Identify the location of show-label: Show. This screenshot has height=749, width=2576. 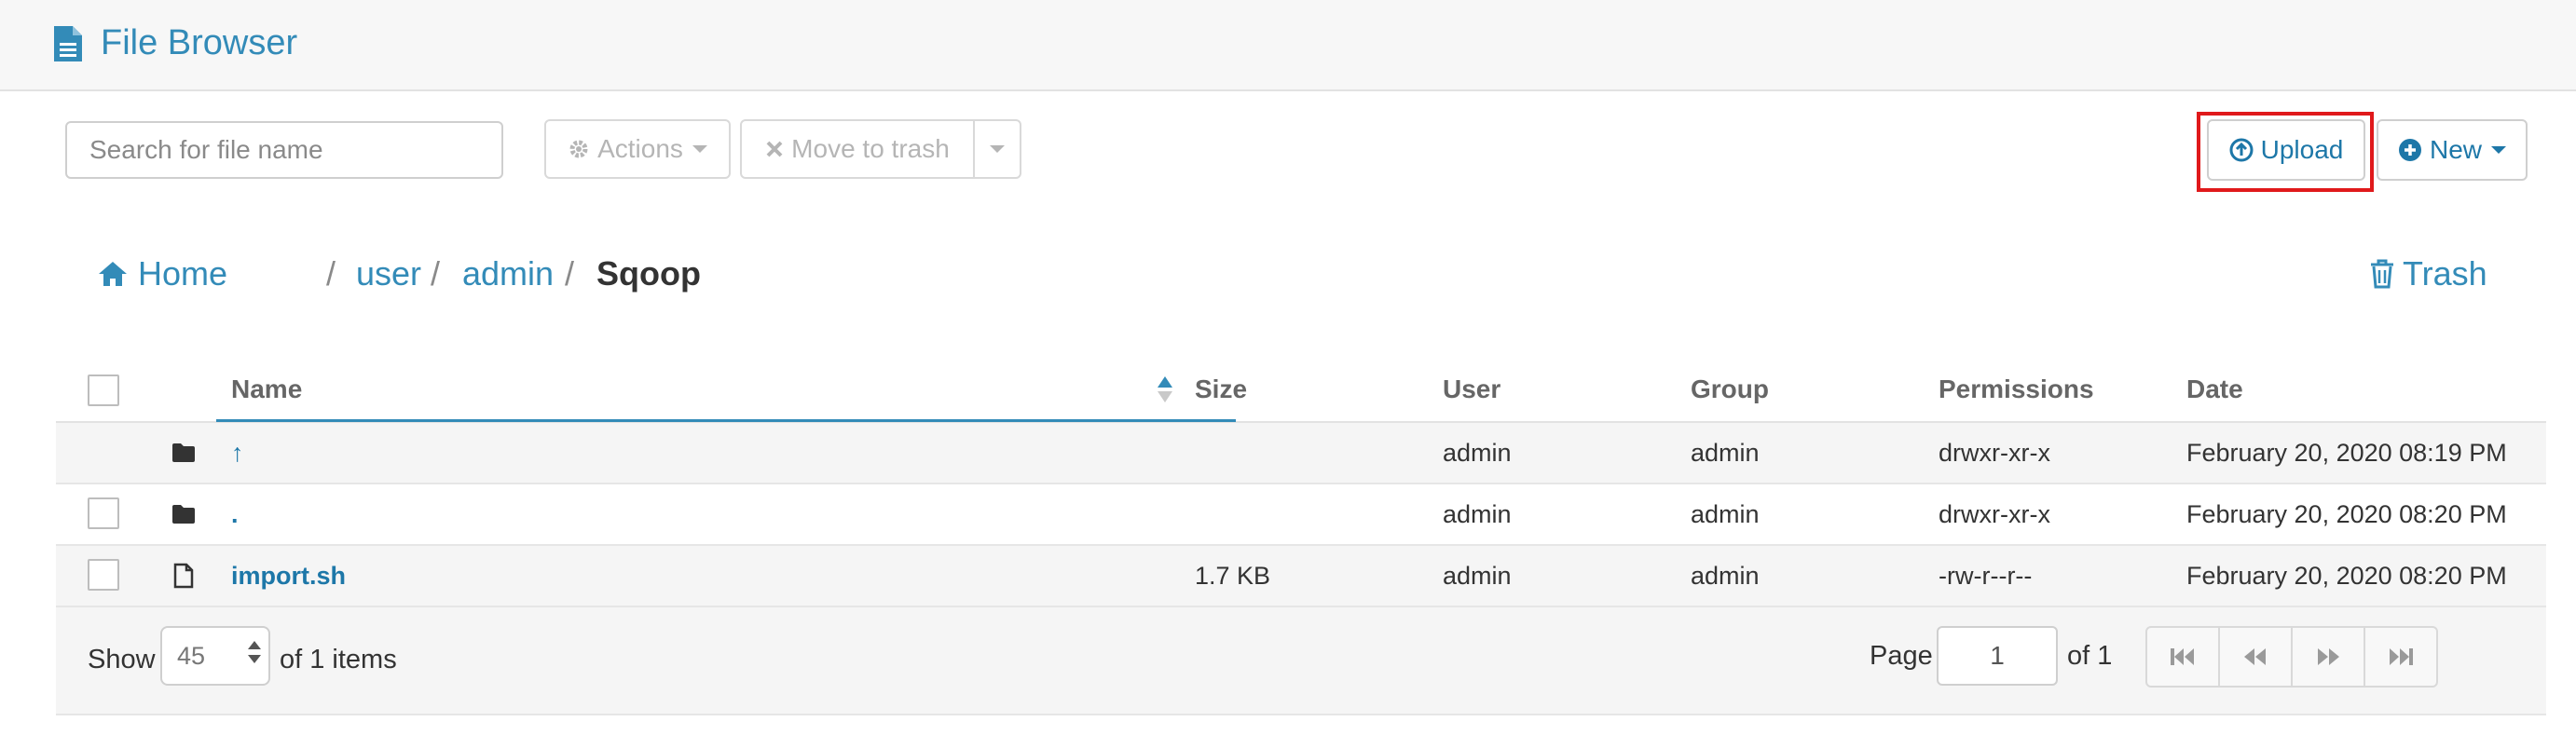
(122, 659).